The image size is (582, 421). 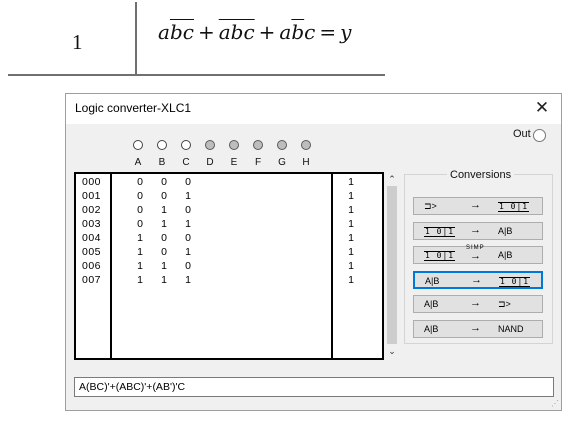 What do you see at coordinates (77, 42) in the screenshot?
I see `row-number: 1` at bounding box center [77, 42].